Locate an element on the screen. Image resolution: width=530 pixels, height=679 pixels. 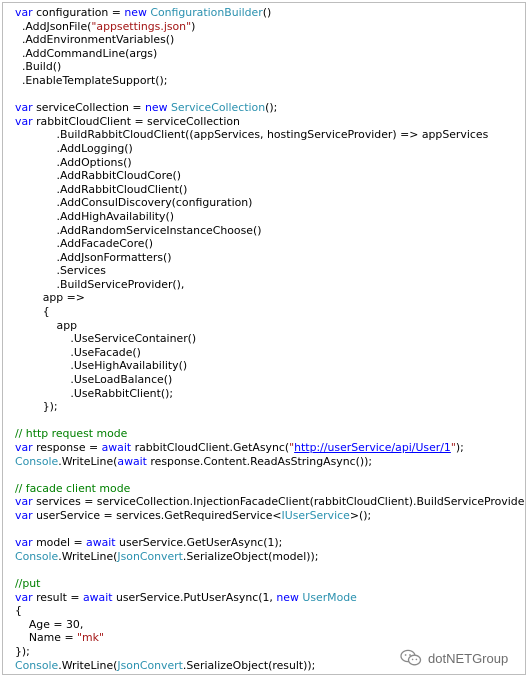
code-token: .Services is located at coordinates (81, 271).